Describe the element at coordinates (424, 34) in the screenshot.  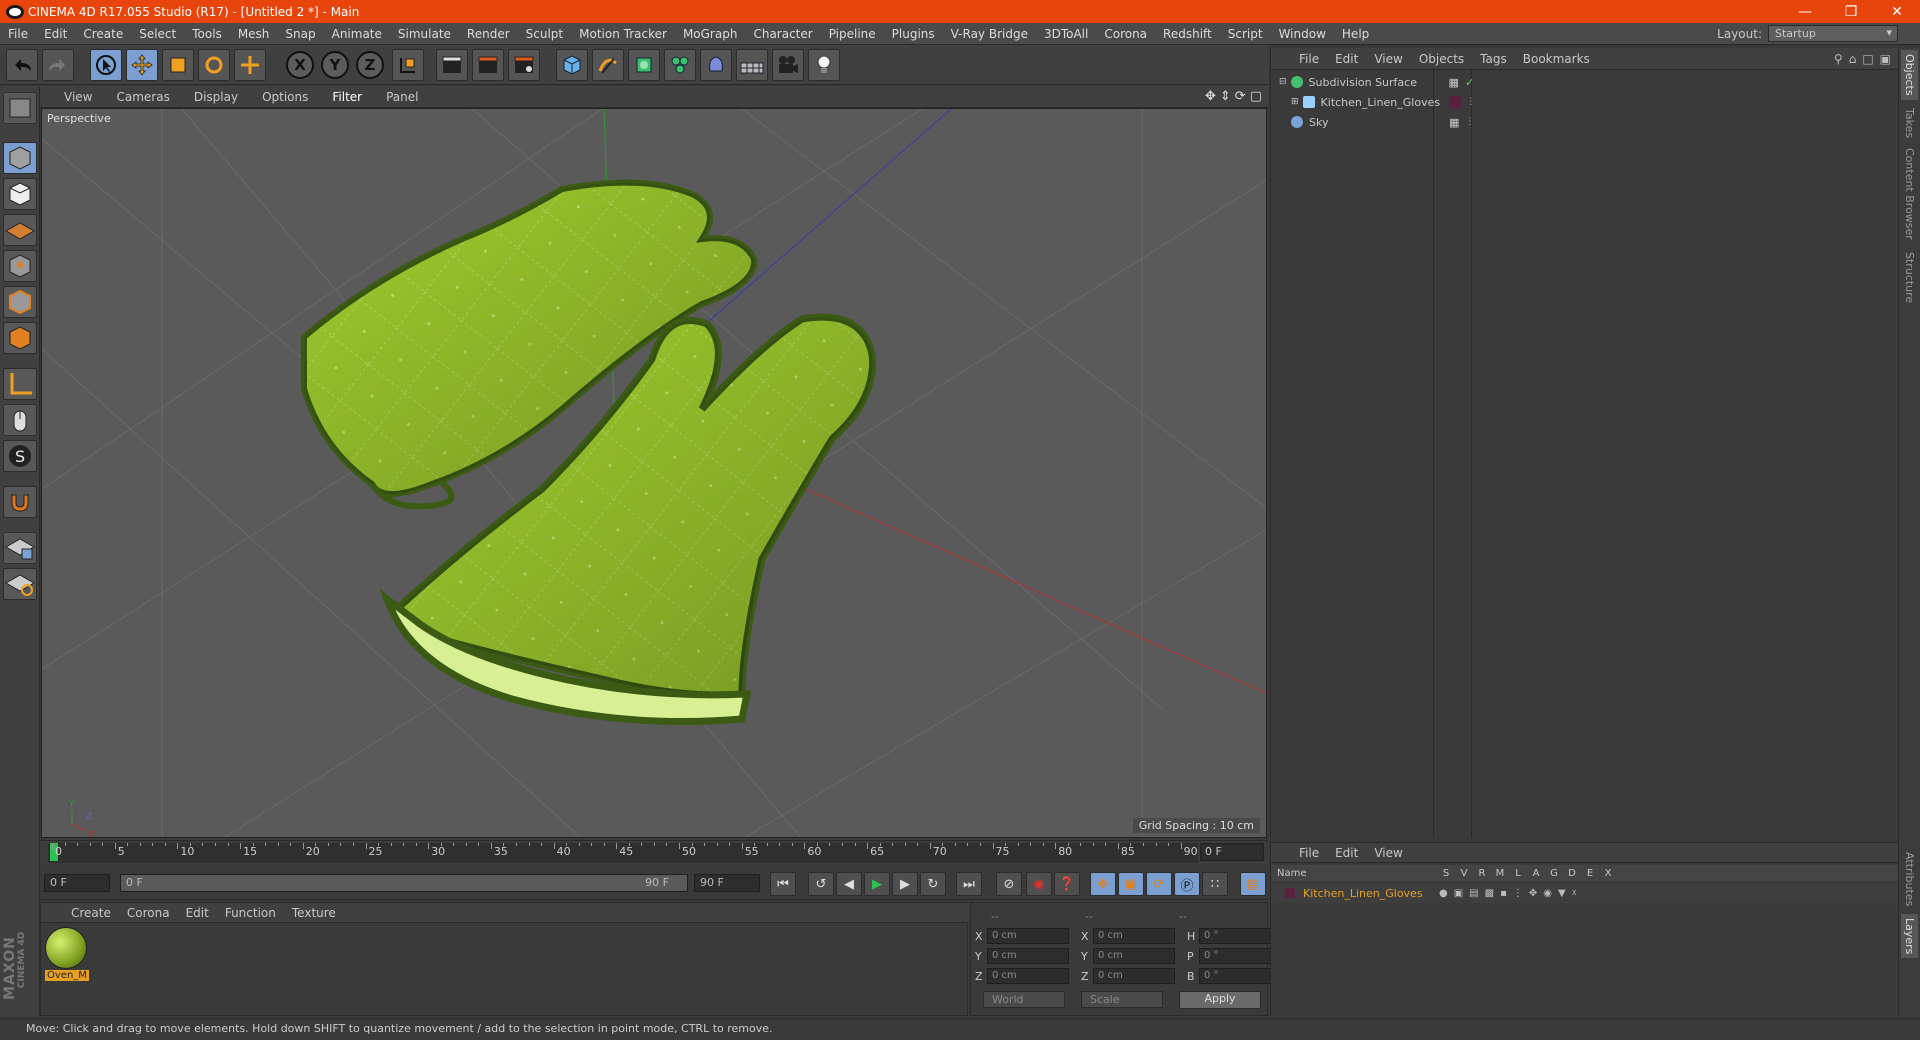
I see `menu-simulate: Simulate` at that location.